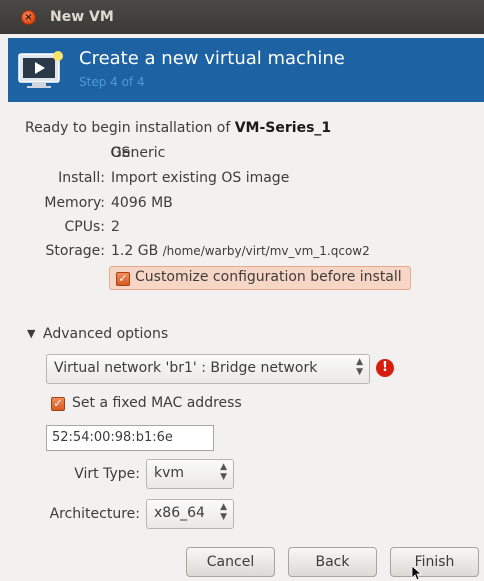 The height and width of the screenshot is (581, 484). I want to click on back-button: Back, so click(332, 562).